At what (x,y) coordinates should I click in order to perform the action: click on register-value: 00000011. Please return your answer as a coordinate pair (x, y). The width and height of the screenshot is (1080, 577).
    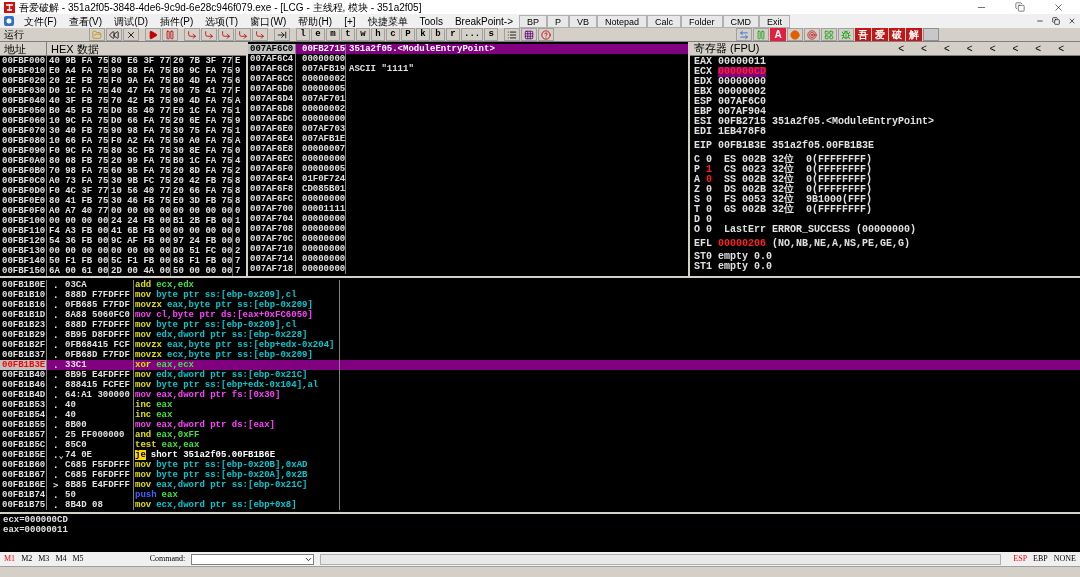
    Looking at the image, I should click on (742, 62).